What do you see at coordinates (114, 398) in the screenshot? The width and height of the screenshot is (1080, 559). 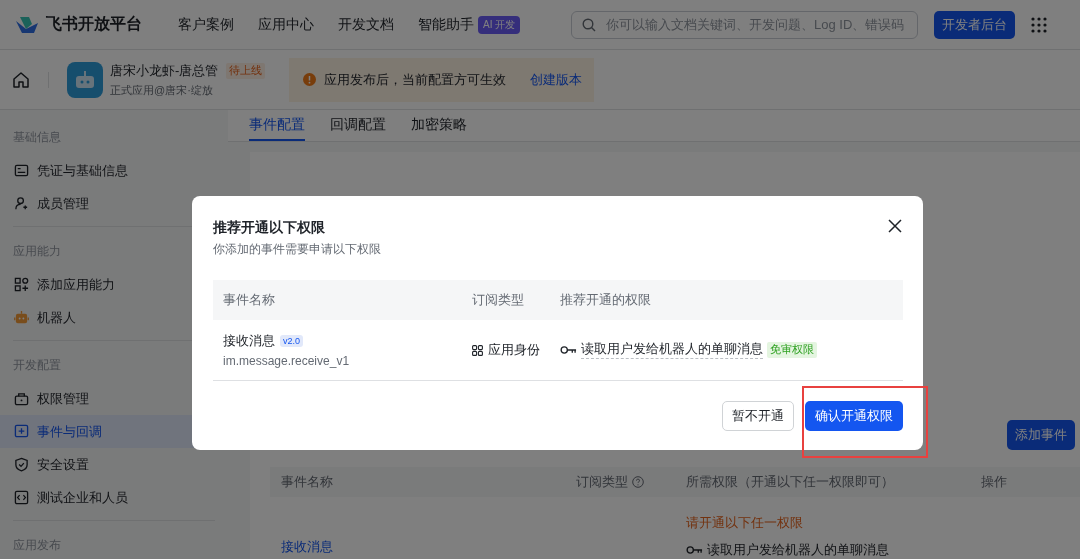 I see `sidebar-item: 权限管理` at bounding box center [114, 398].